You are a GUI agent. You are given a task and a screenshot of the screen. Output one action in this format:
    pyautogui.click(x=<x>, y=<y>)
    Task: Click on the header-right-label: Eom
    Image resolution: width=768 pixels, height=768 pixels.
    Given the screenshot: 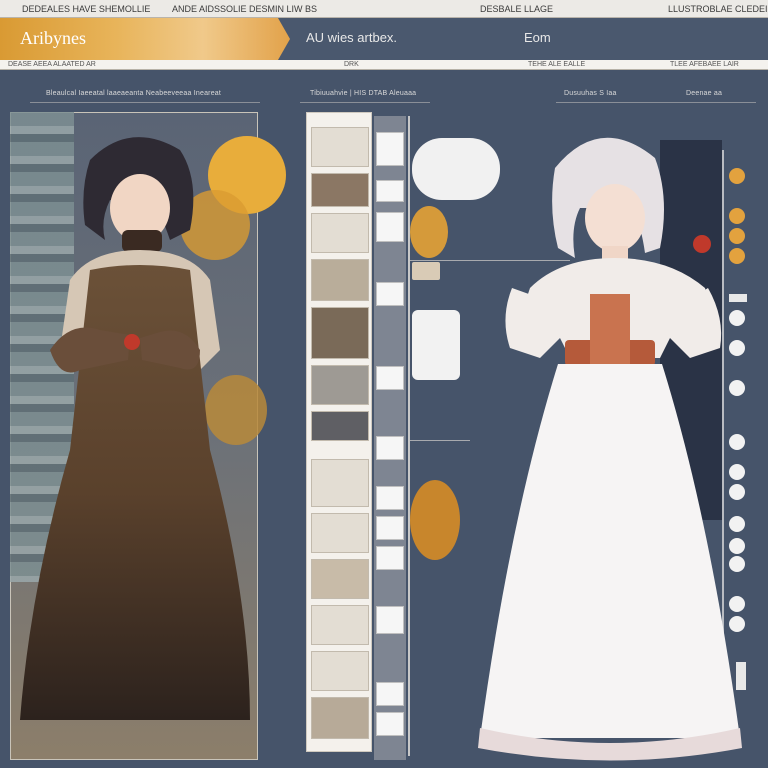 What is the action you would take?
    pyautogui.click(x=537, y=37)
    